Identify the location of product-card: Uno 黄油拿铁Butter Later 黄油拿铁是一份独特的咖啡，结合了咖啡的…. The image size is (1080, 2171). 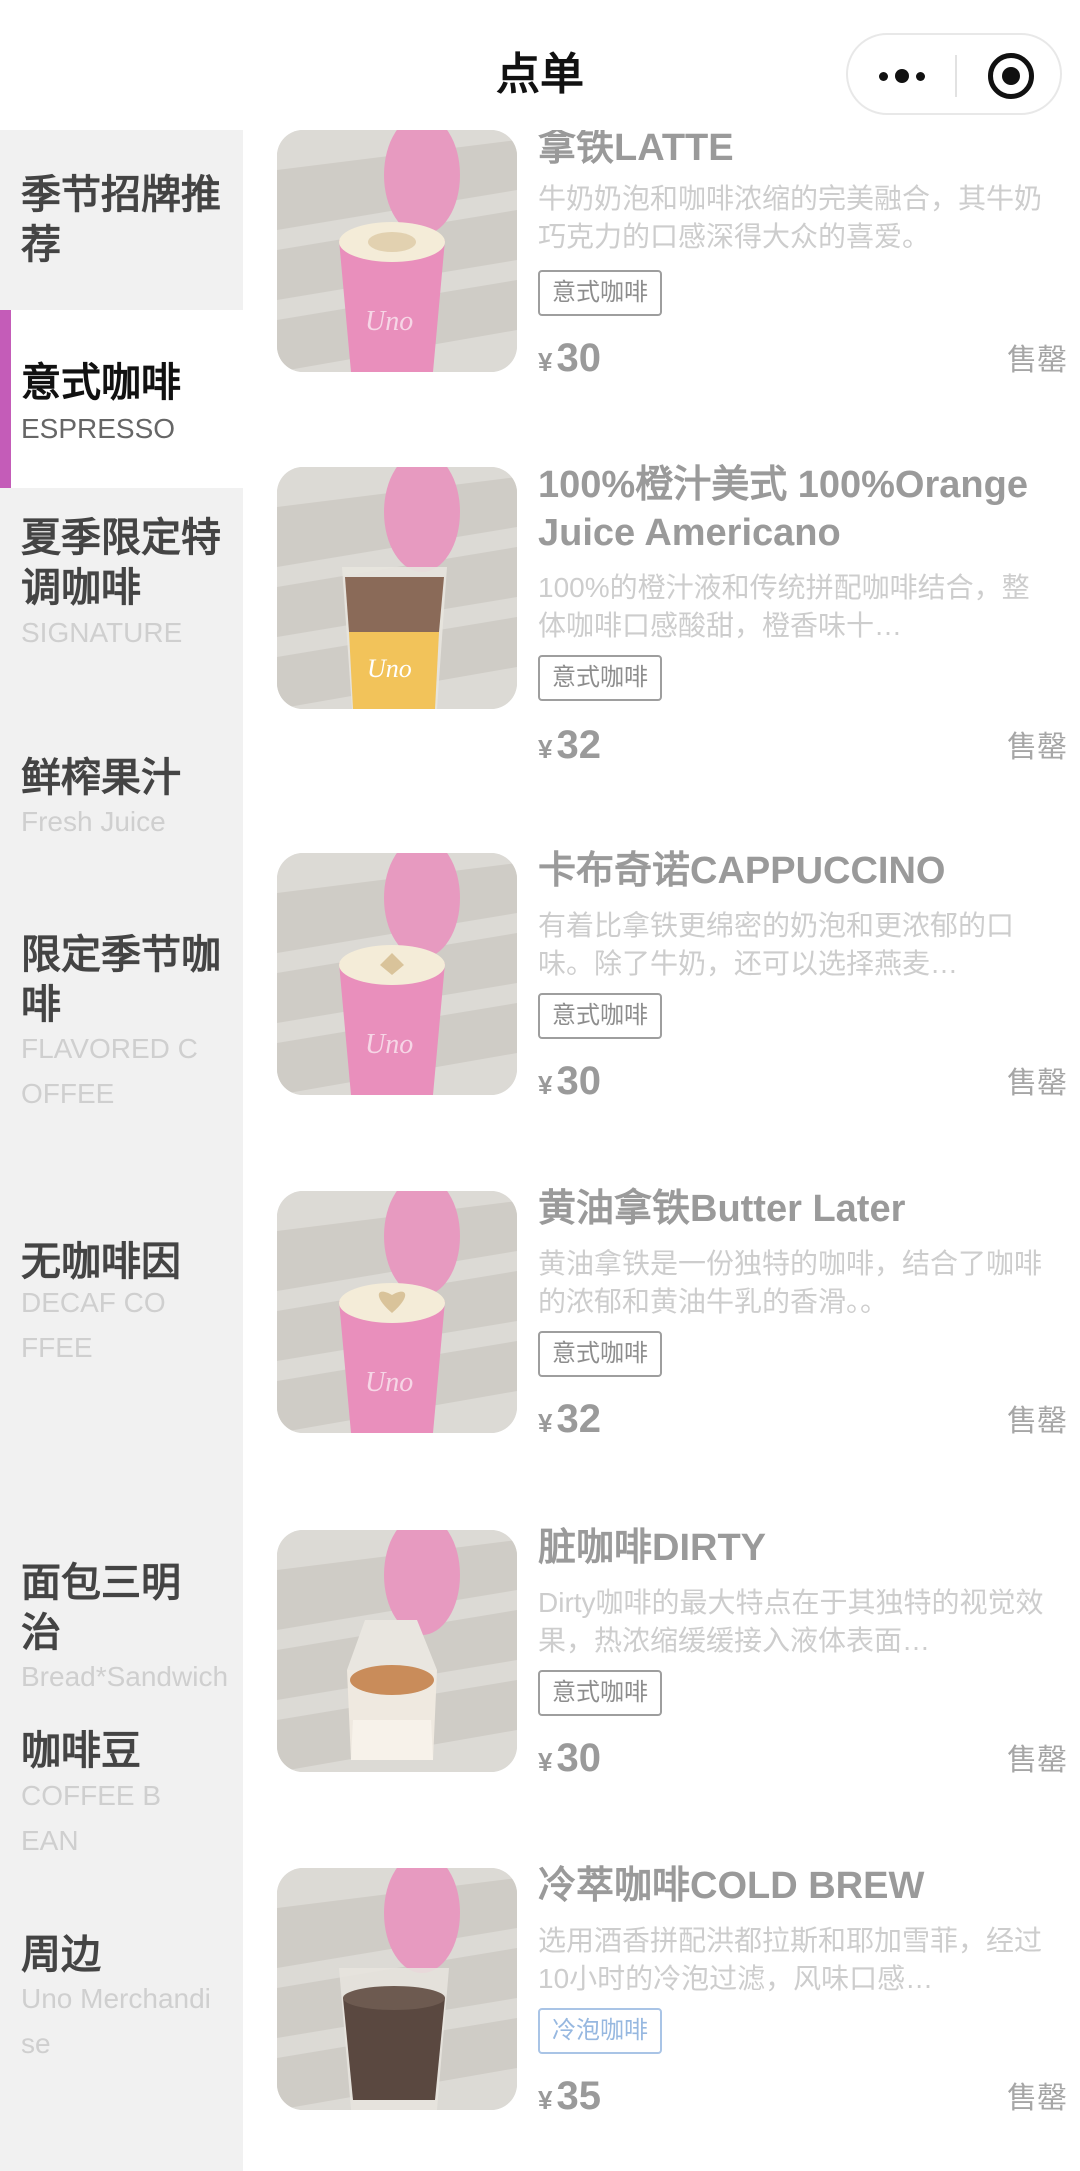
(672, 1314).